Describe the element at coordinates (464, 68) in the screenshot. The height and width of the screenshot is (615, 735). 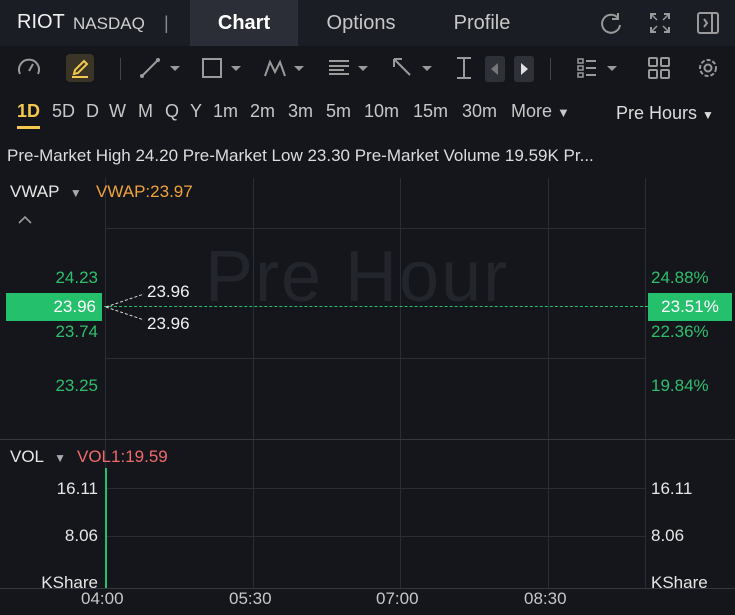
I see `measure-tool-icon` at that location.